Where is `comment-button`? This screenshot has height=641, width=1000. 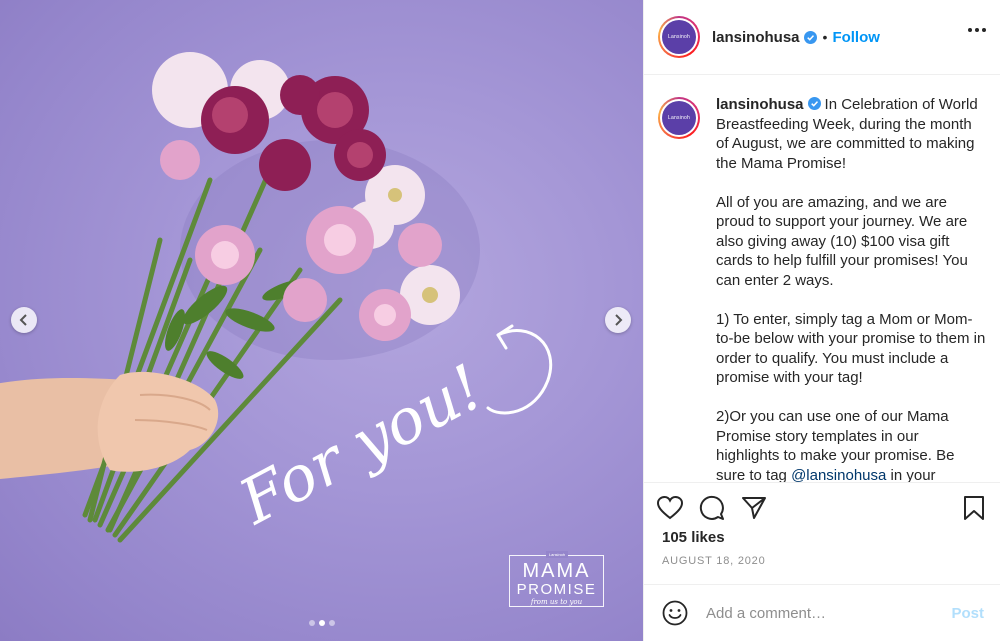 comment-button is located at coordinates (712, 508).